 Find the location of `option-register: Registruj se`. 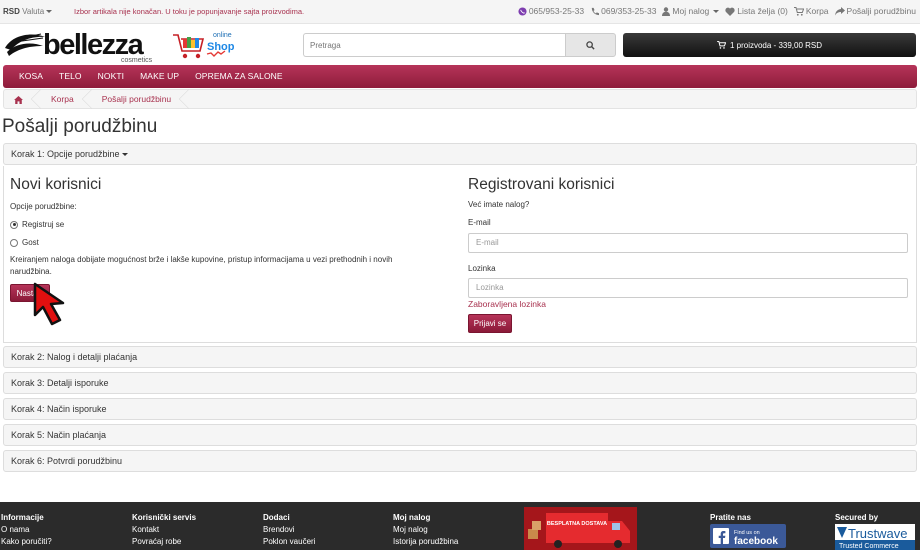

option-register: Registruj se is located at coordinates (220, 224).